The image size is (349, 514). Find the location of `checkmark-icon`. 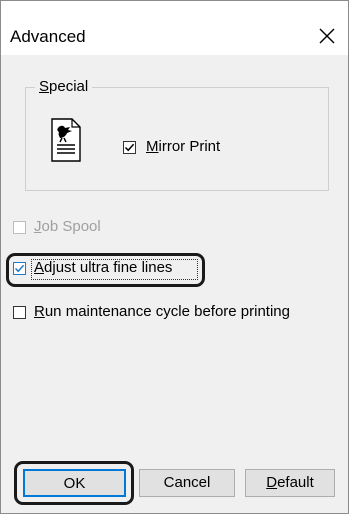

checkmark-icon is located at coordinates (129, 147).